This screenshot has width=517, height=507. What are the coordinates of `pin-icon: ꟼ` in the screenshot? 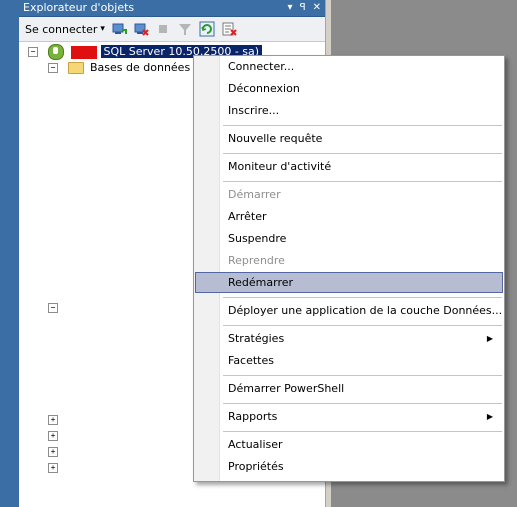 It's located at (303, 8).